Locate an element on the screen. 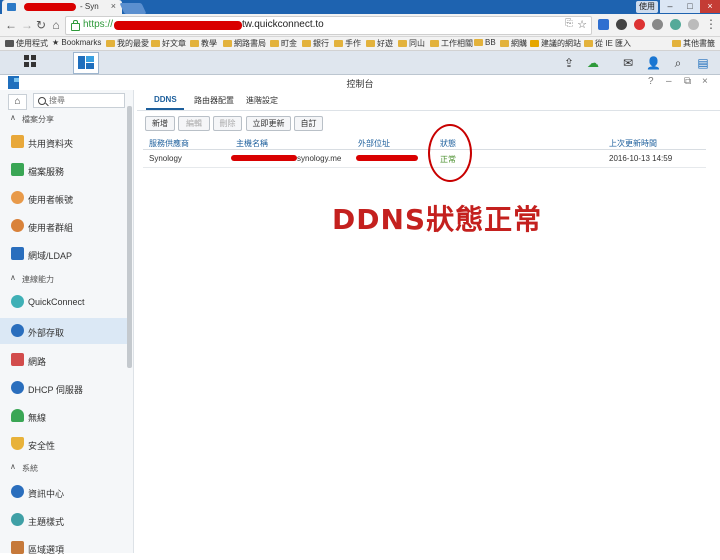 Image resolution: width=720 pixels, height=560 pixels. sidebar-item-file-services: 檔案服務 is located at coordinates (64, 170).